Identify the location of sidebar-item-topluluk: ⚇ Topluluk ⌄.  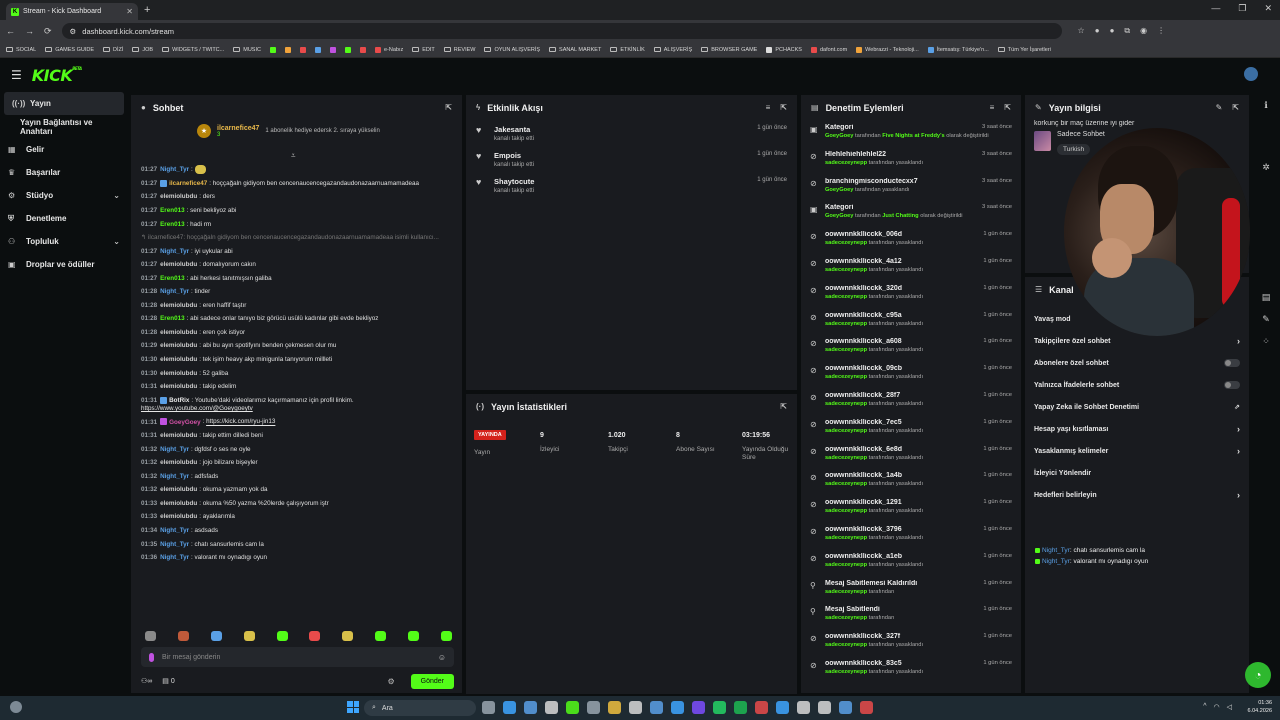
(64, 241).